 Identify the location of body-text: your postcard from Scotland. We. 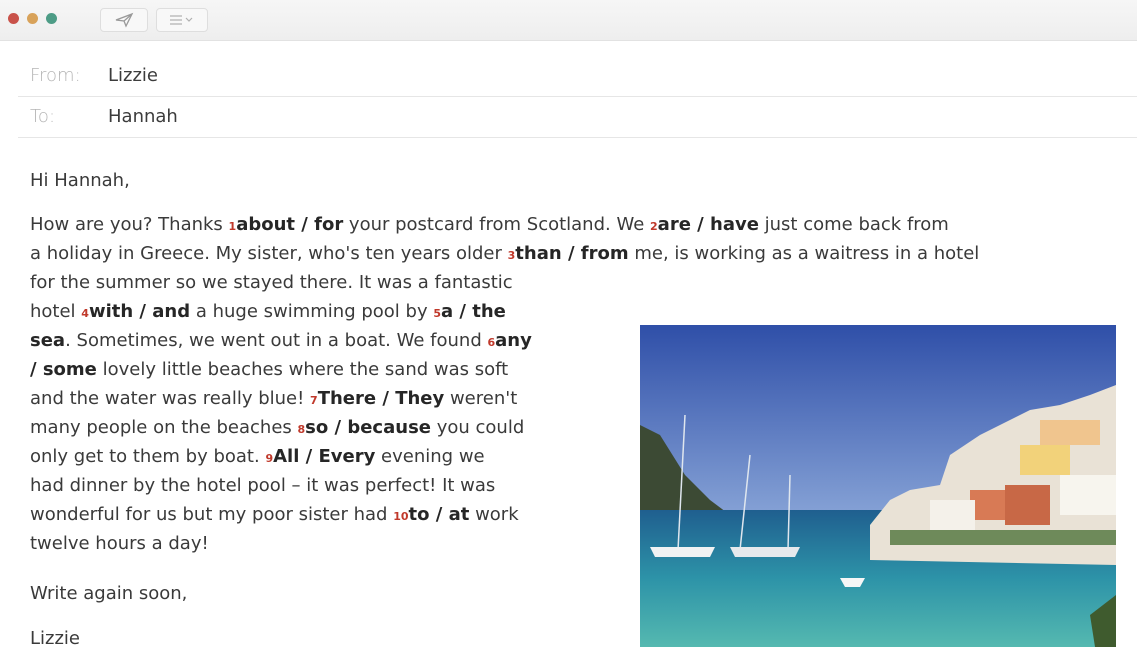
(497, 224).